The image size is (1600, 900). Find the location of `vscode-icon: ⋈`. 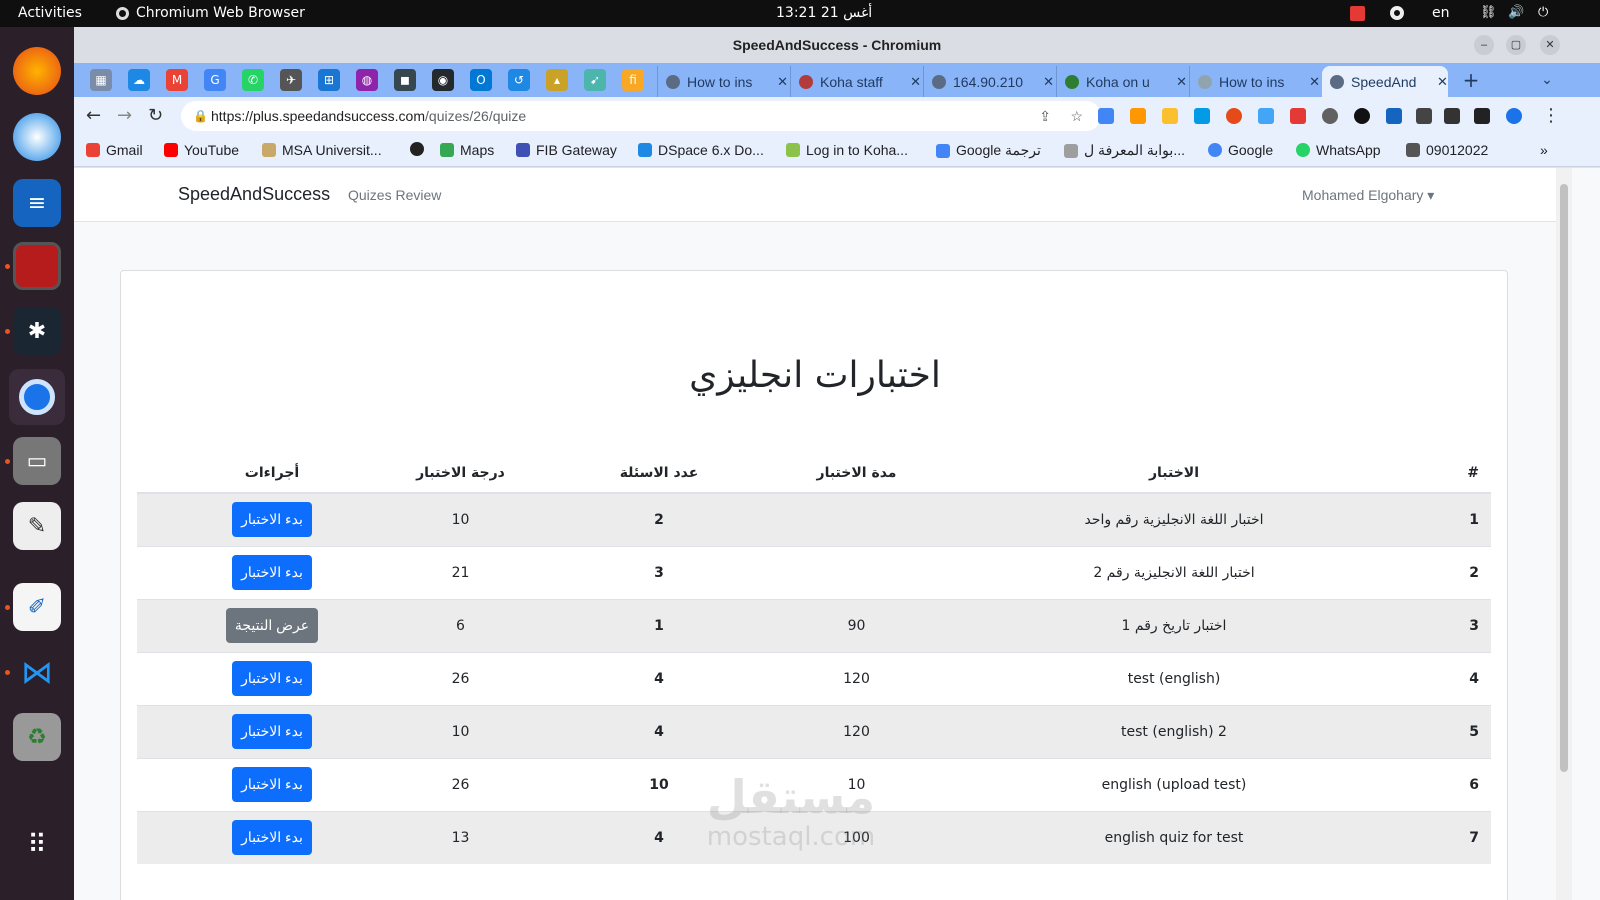

vscode-icon: ⋈ is located at coordinates (37, 672).